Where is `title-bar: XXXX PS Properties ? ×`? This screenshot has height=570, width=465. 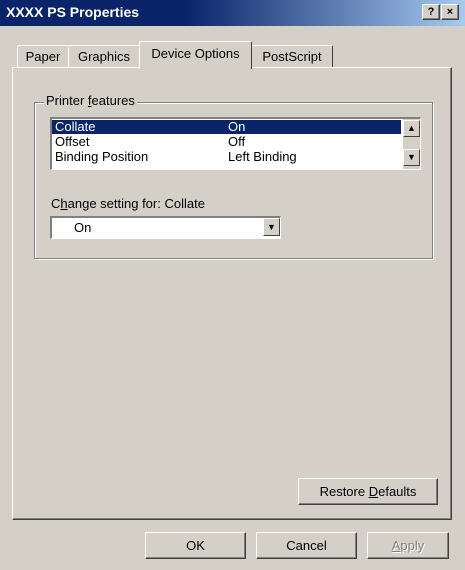 title-bar: XXXX PS Properties ? × is located at coordinates (232, 13).